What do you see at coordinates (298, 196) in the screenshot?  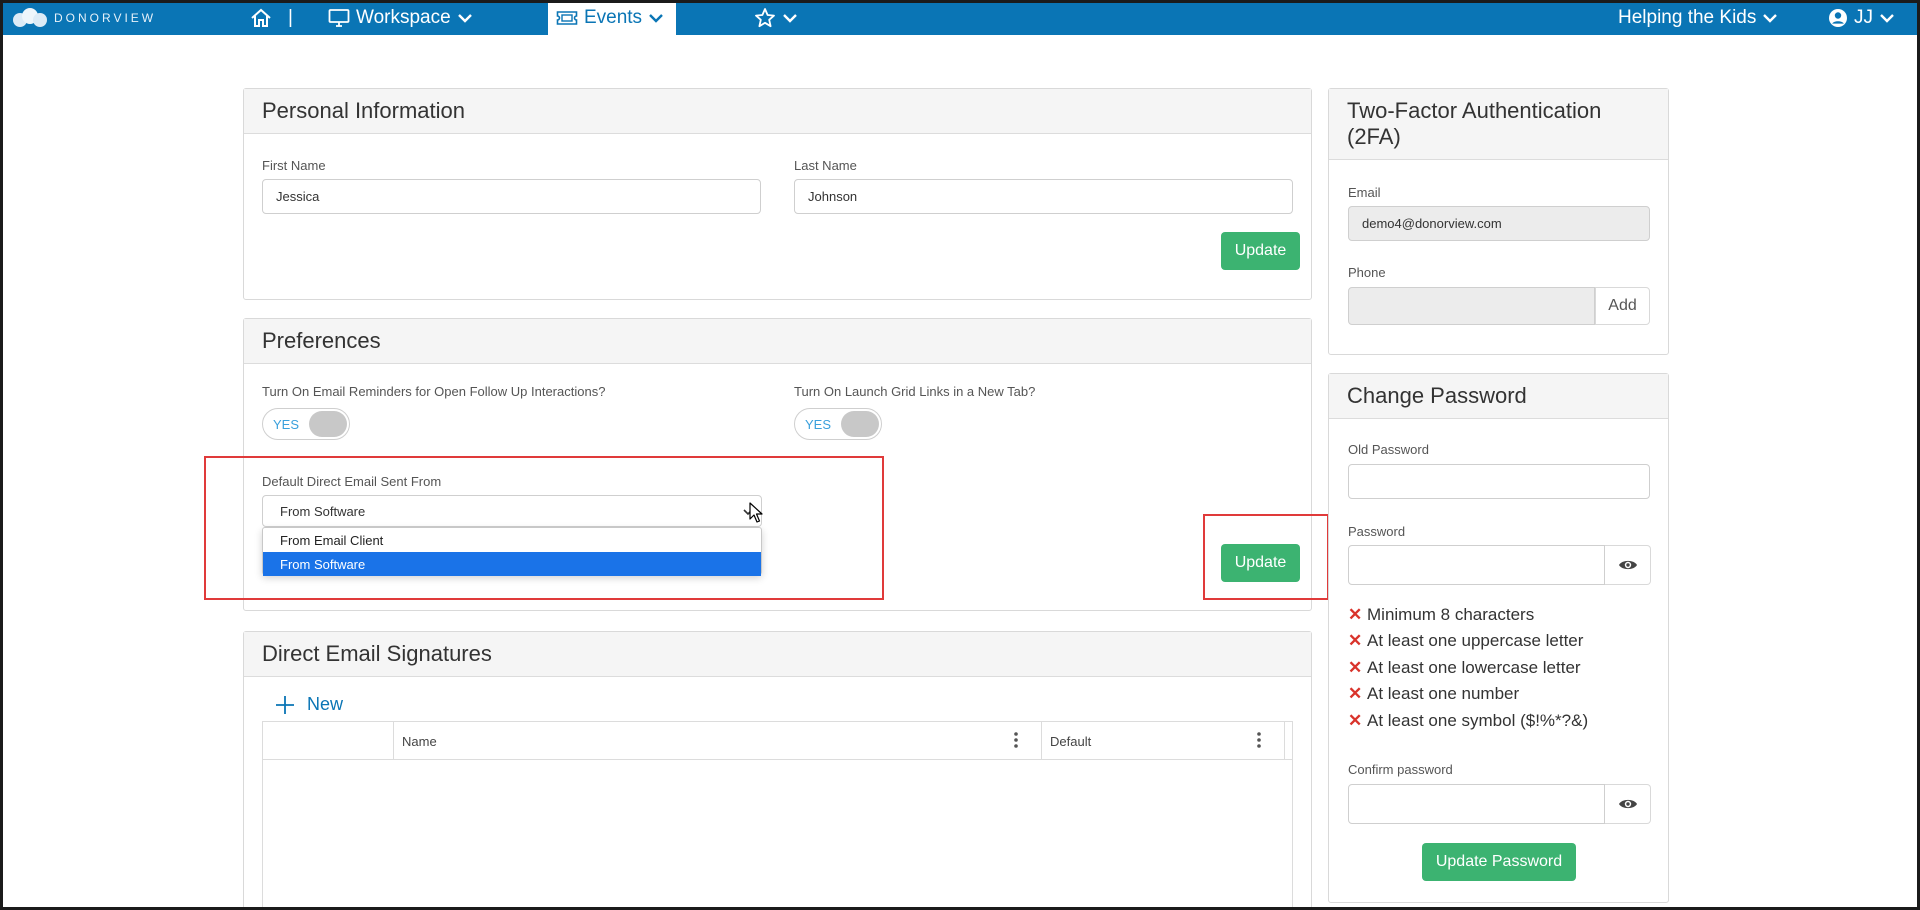 I see `first-name-value: Jessica` at bounding box center [298, 196].